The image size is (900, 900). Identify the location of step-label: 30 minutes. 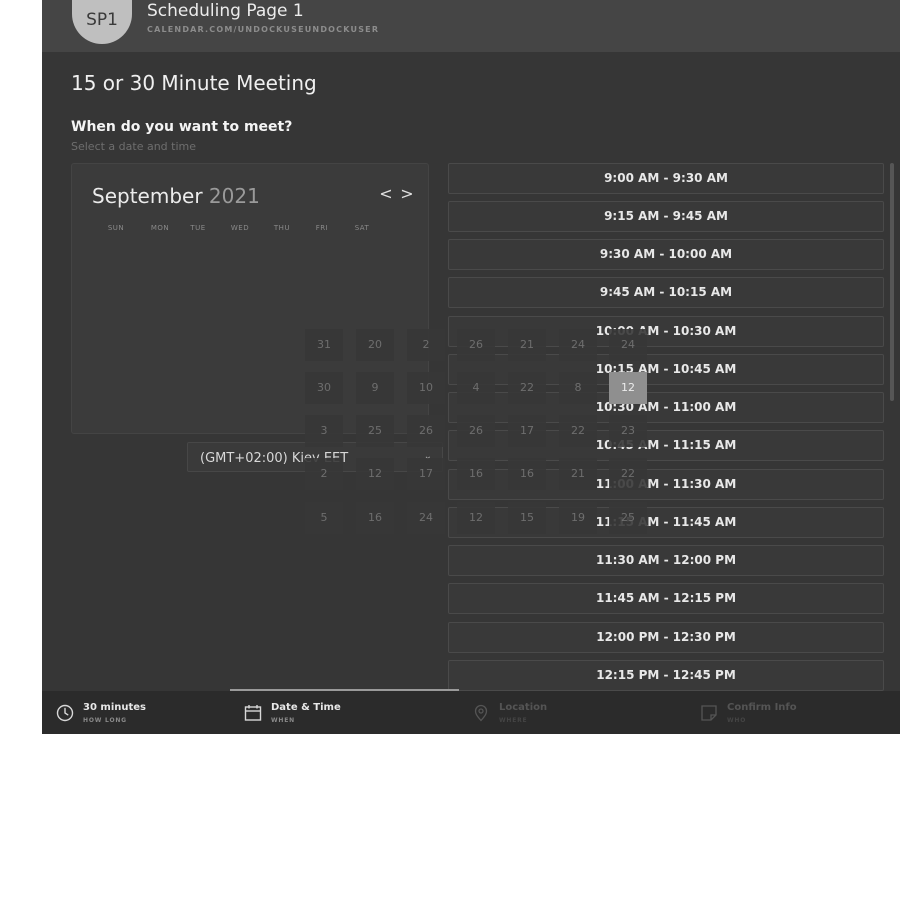
(114, 707).